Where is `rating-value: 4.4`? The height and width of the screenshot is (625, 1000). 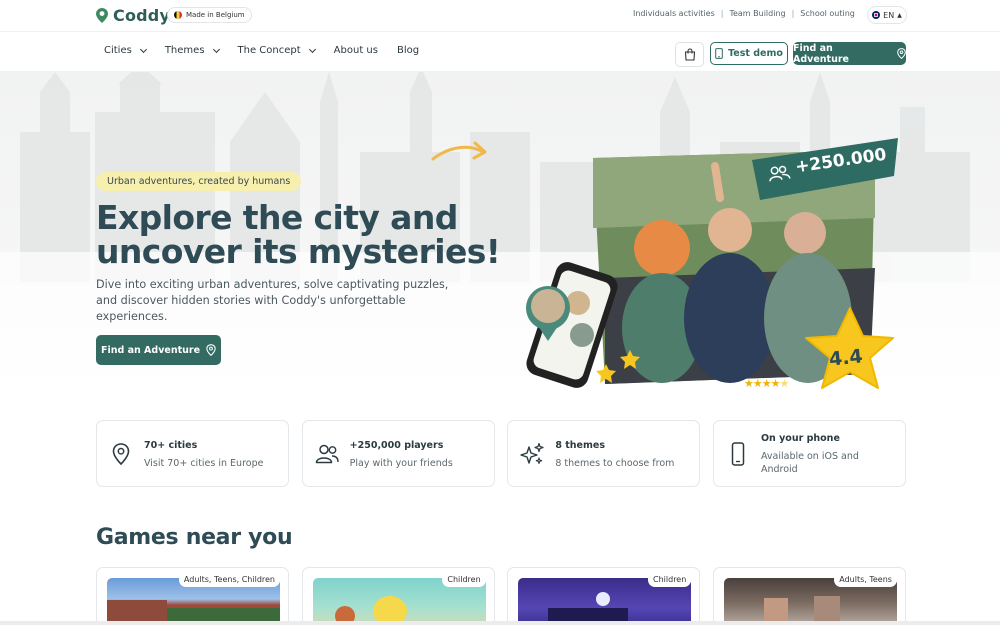 rating-value: 4.4 is located at coordinates (845, 358).